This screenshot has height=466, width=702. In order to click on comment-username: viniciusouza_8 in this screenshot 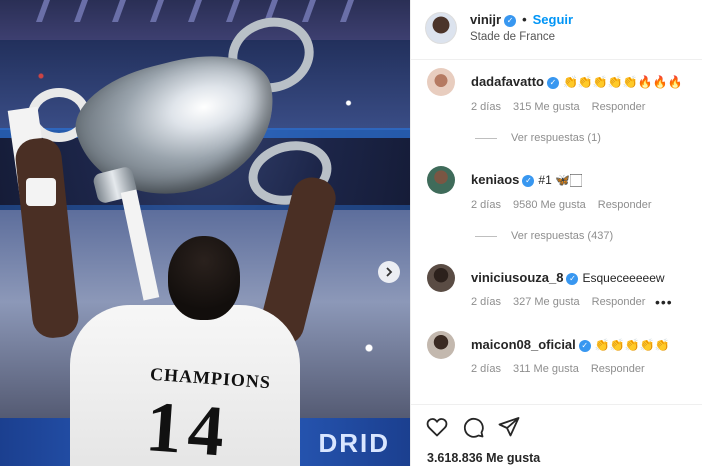, I will do `click(517, 277)`.